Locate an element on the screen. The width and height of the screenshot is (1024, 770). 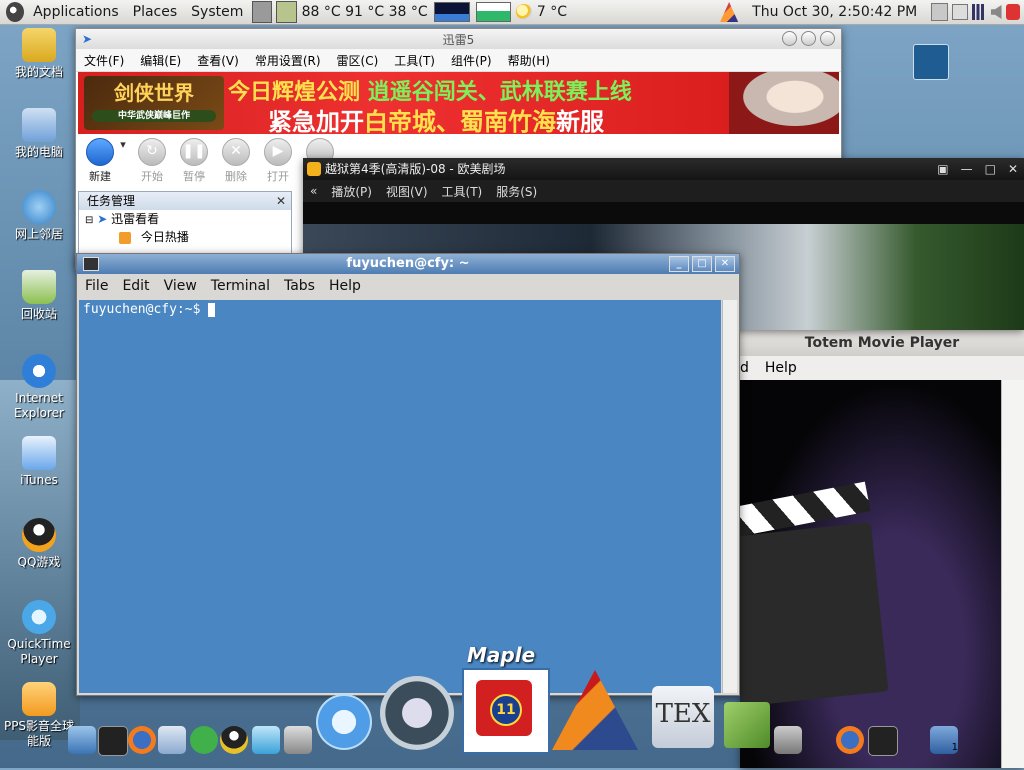
chat-icon is located at coordinates (204, 740).